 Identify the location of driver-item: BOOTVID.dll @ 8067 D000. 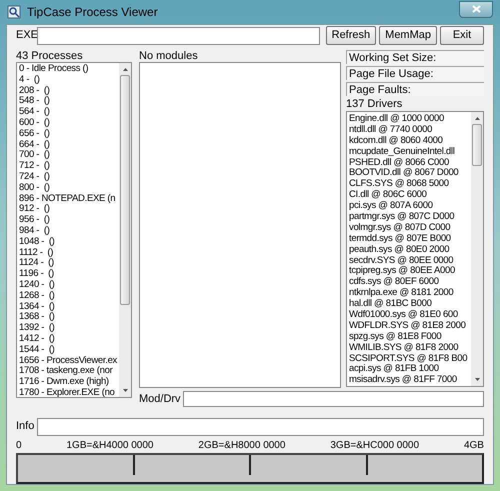
(410, 174).